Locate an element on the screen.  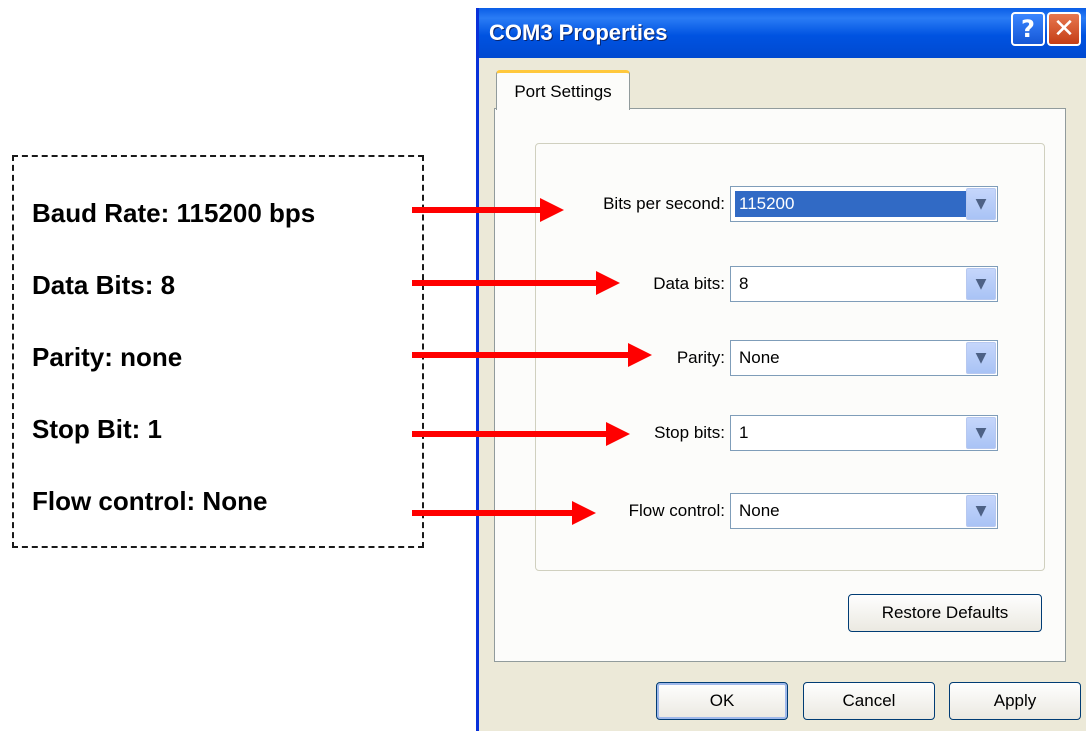
title-bar: COM3 Properties ? ✕ is located at coordinates (782, 33).